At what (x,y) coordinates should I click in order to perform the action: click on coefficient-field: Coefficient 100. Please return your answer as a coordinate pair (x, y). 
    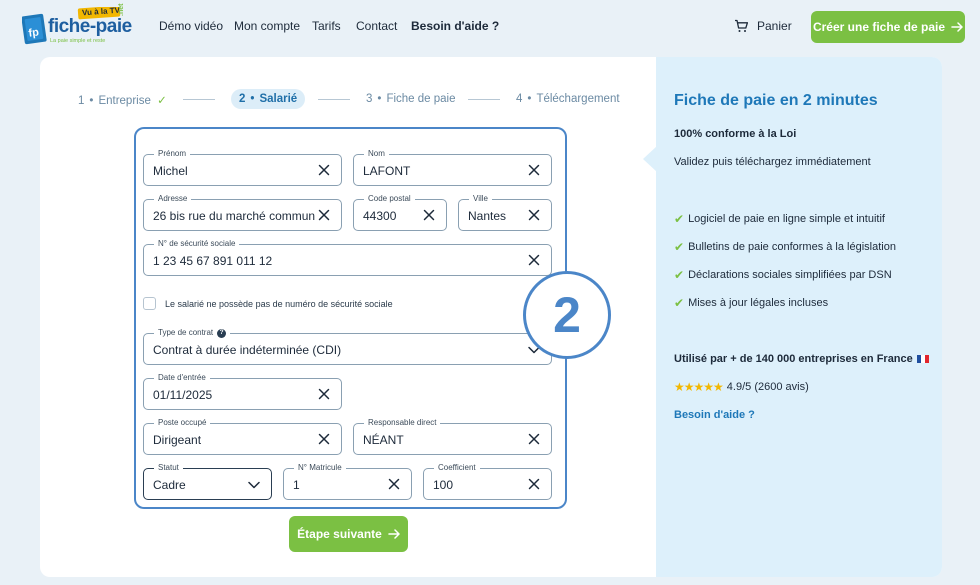
    Looking at the image, I should click on (487, 481).